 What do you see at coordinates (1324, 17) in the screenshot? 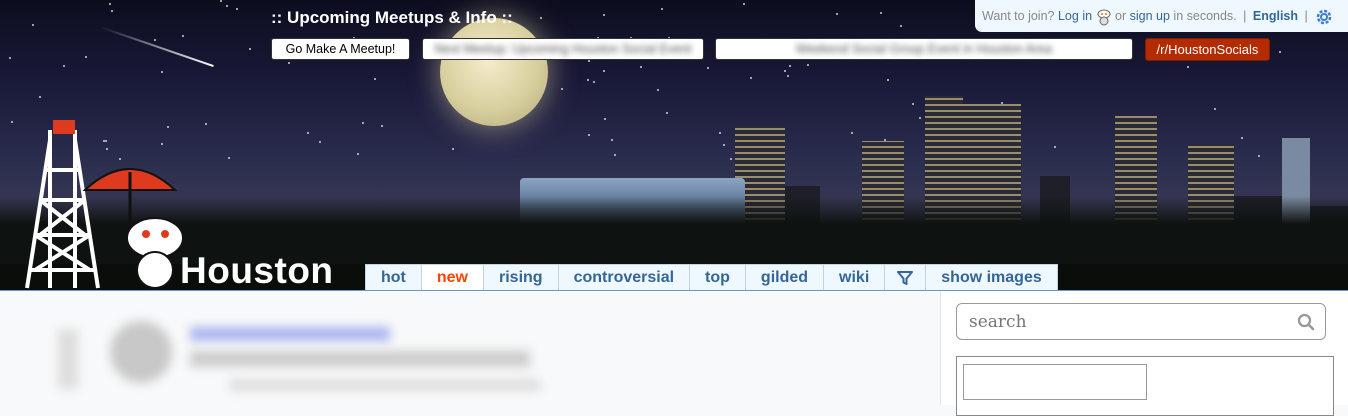
I see `gear-icon` at bounding box center [1324, 17].